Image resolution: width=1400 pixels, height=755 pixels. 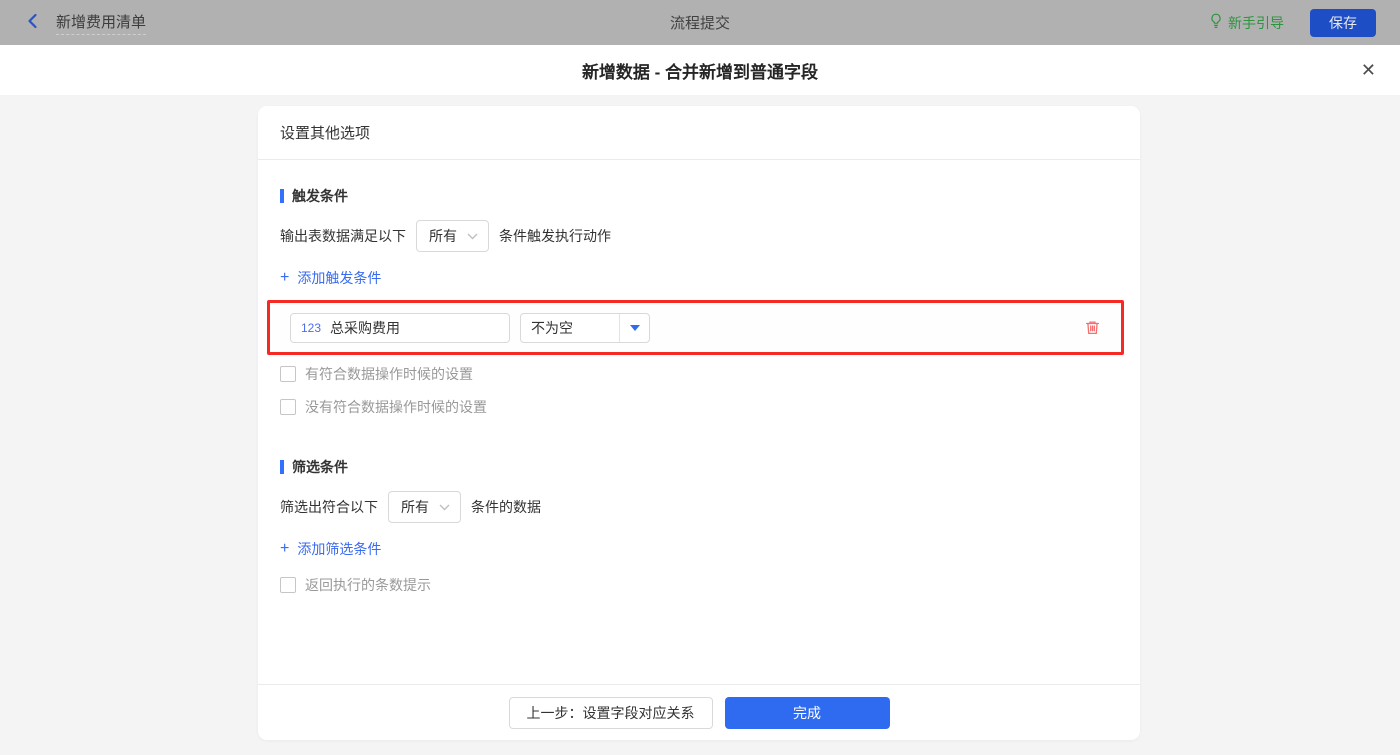 I want to click on filter-condition-suffix: 条件的数据, so click(x=506, y=507).